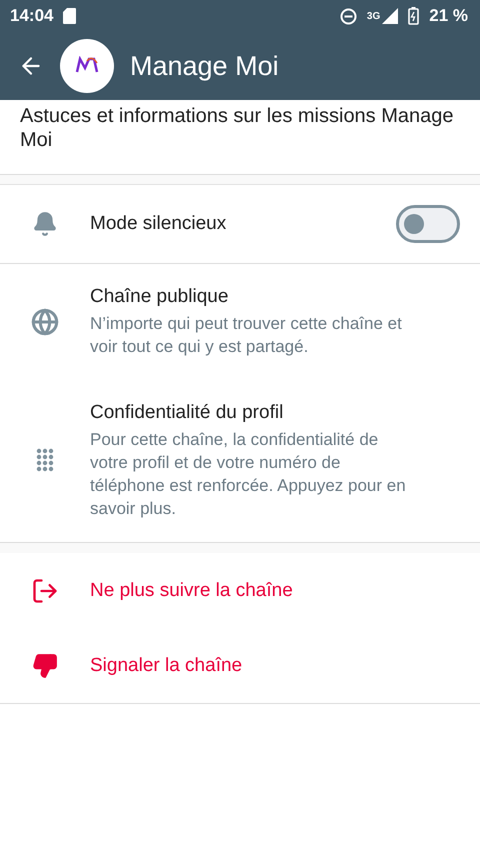  Describe the element at coordinates (87, 66) in the screenshot. I see `channel-avatar` at that location.